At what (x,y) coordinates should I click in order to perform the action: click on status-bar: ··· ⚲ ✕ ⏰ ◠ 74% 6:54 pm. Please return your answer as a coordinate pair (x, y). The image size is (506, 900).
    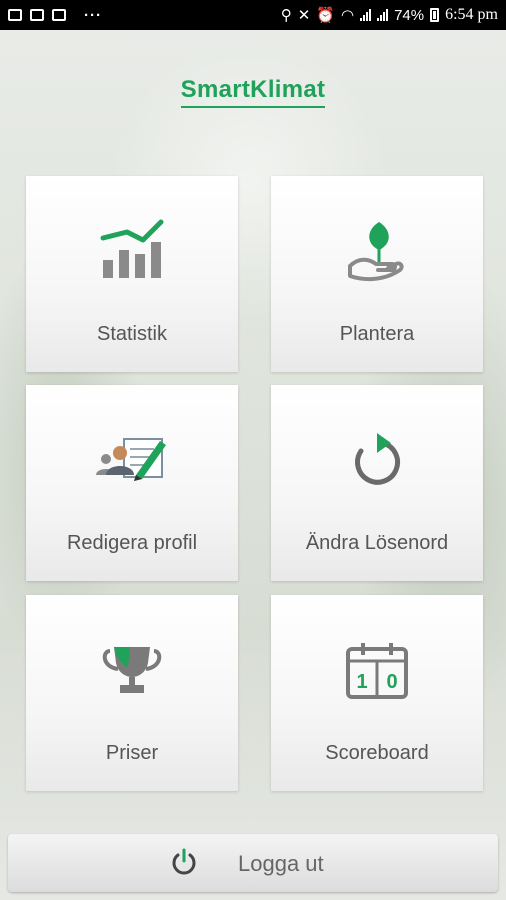
    Looking at the image, I should click on (253, 15).